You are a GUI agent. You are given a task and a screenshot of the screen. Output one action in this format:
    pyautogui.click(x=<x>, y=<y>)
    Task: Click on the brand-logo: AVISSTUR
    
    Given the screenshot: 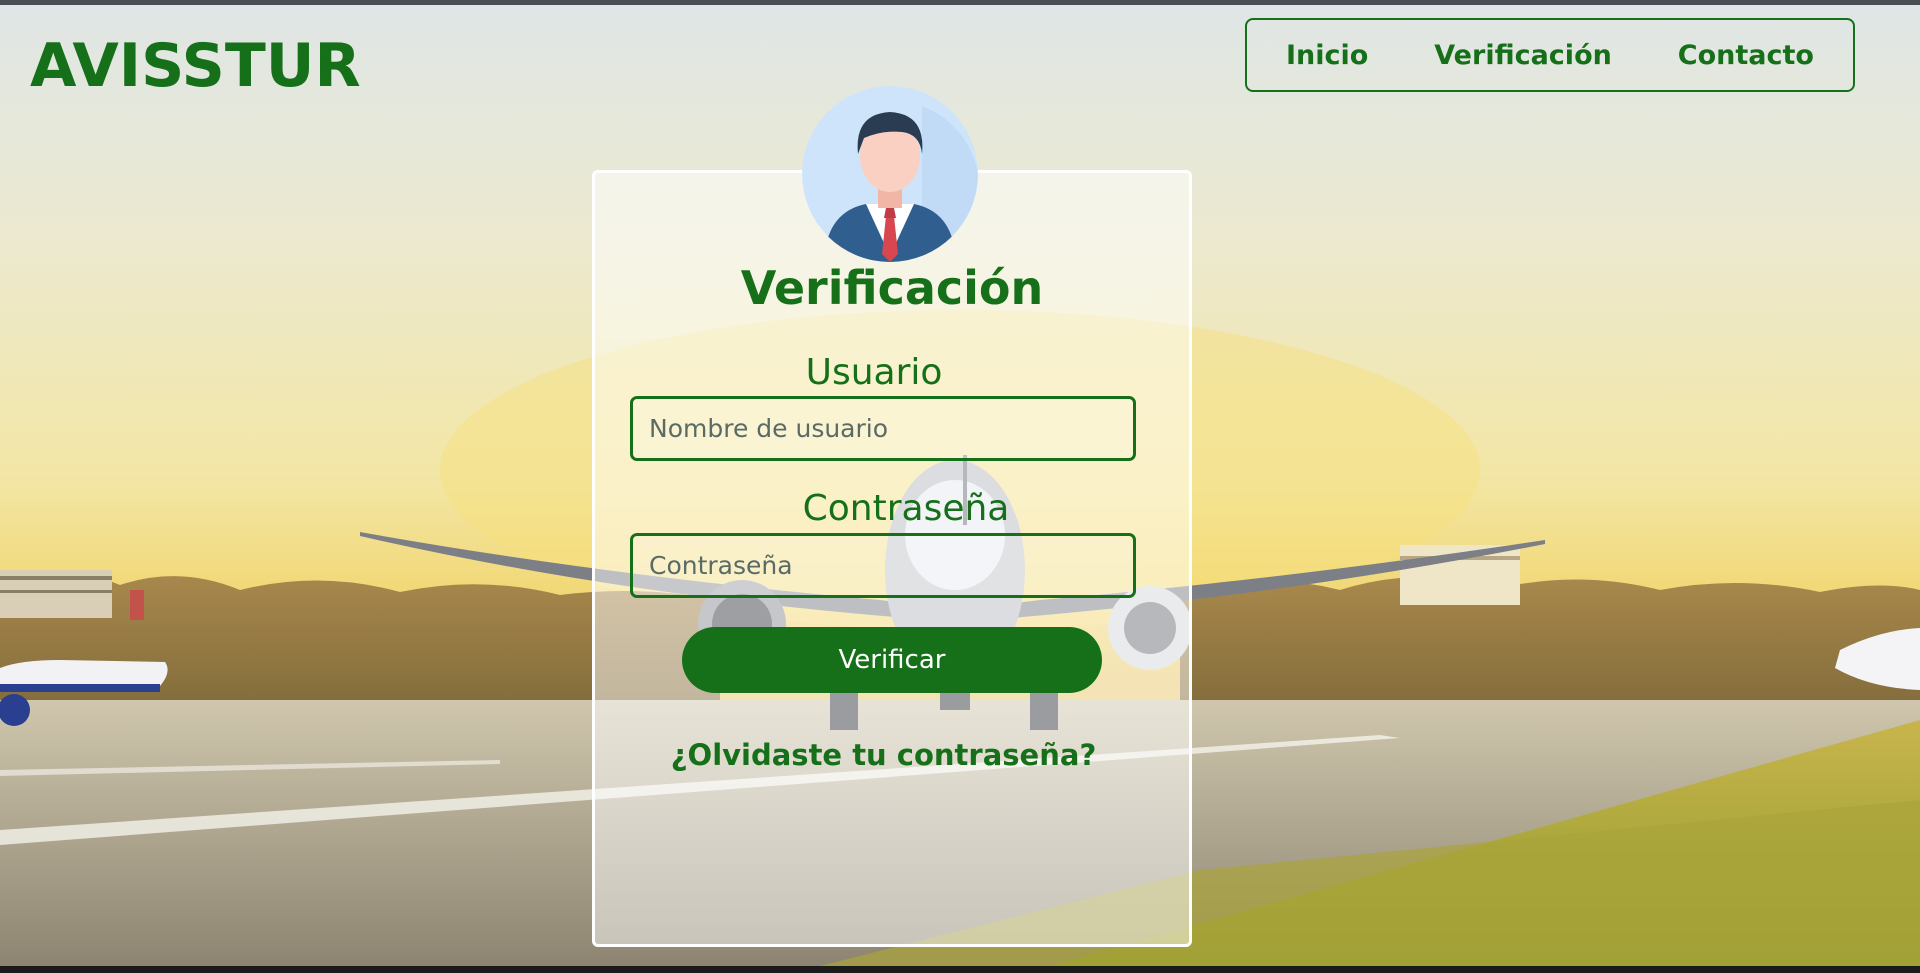 What is the action you would take?
    pyautogui.click(x=195, y=66)
    